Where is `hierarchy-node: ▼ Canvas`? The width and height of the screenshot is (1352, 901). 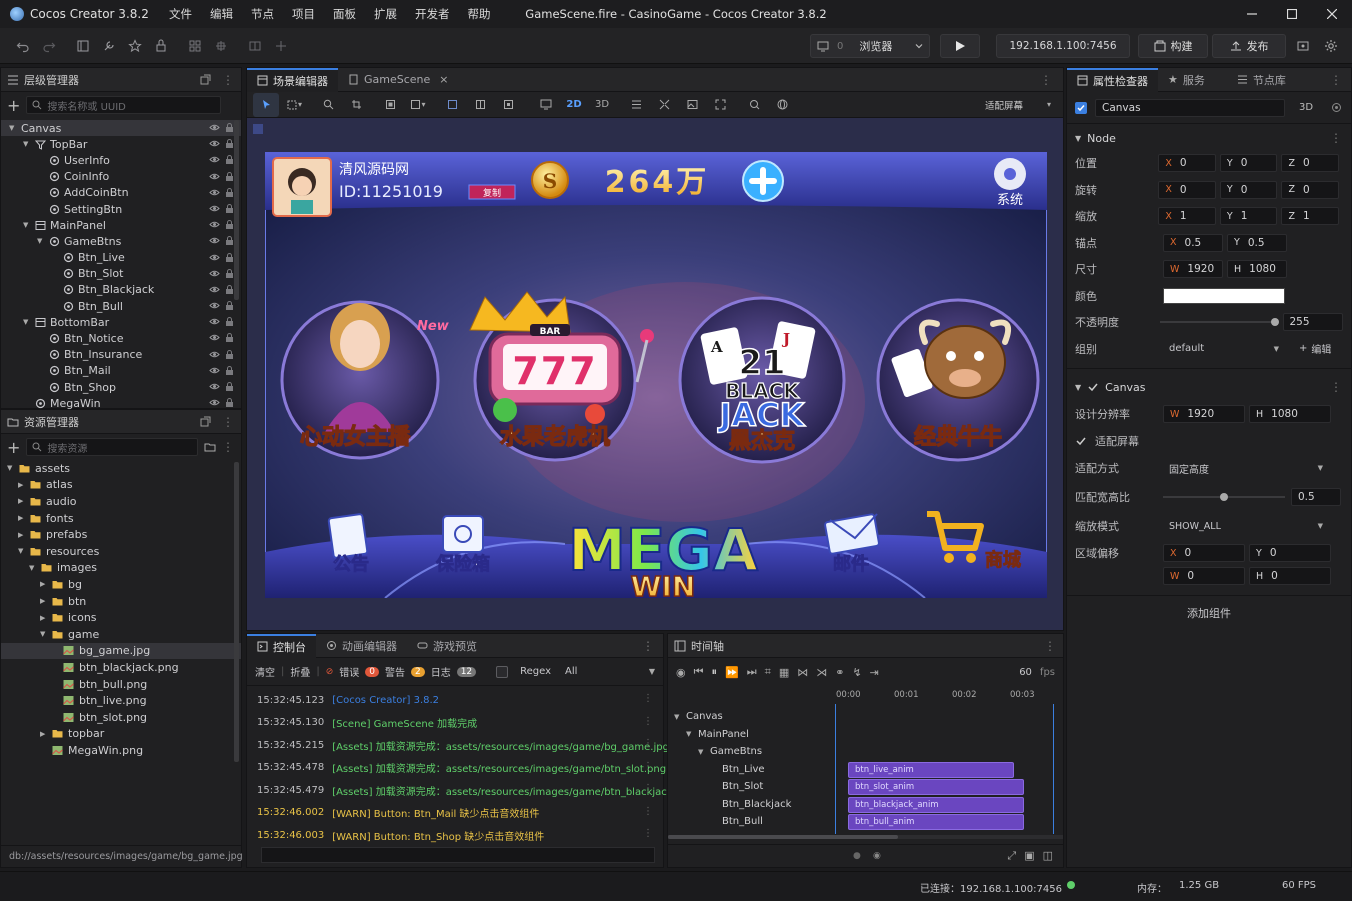
hierarchy-node: ▼ Canvas is located at coordinates (121, 128).